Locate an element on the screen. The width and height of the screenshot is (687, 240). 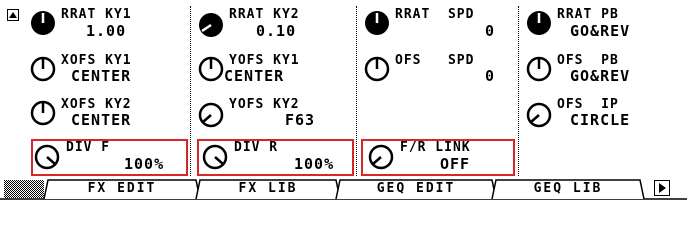
param-ofs-pb: OFS PB GO&REV is located at coordinates (603, 71).